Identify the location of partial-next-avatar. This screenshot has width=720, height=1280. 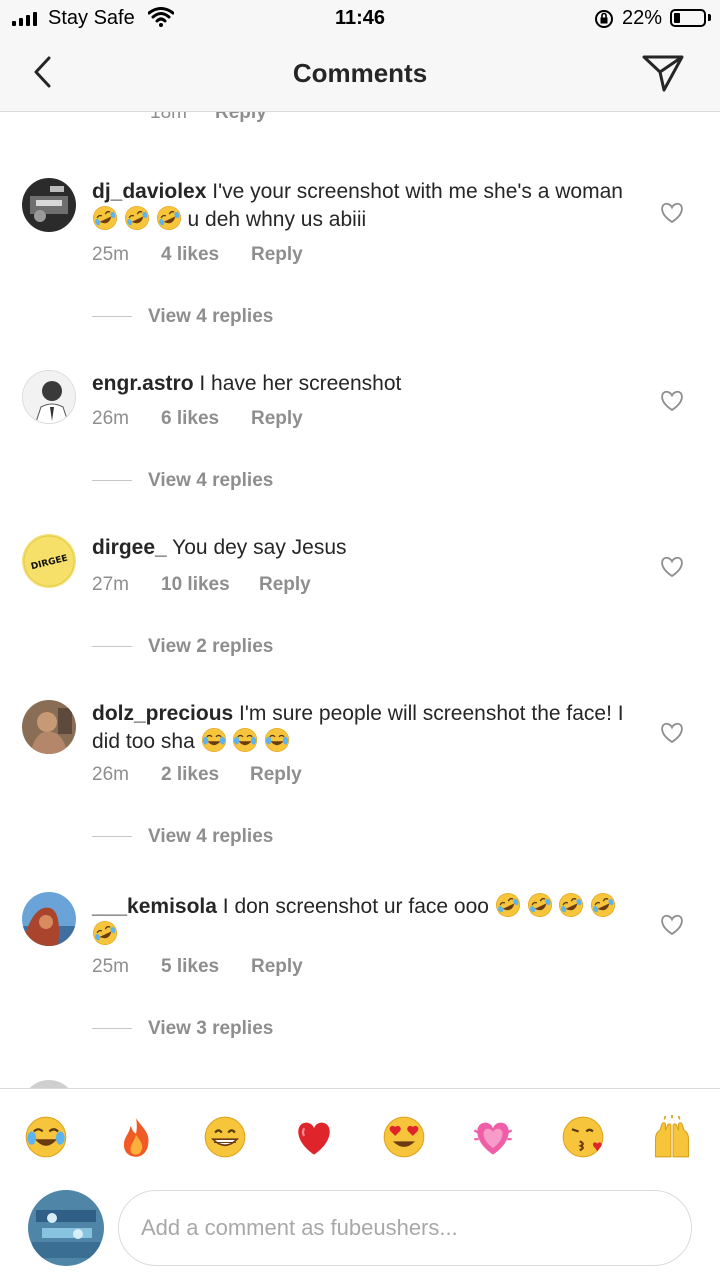
(49, 1084).